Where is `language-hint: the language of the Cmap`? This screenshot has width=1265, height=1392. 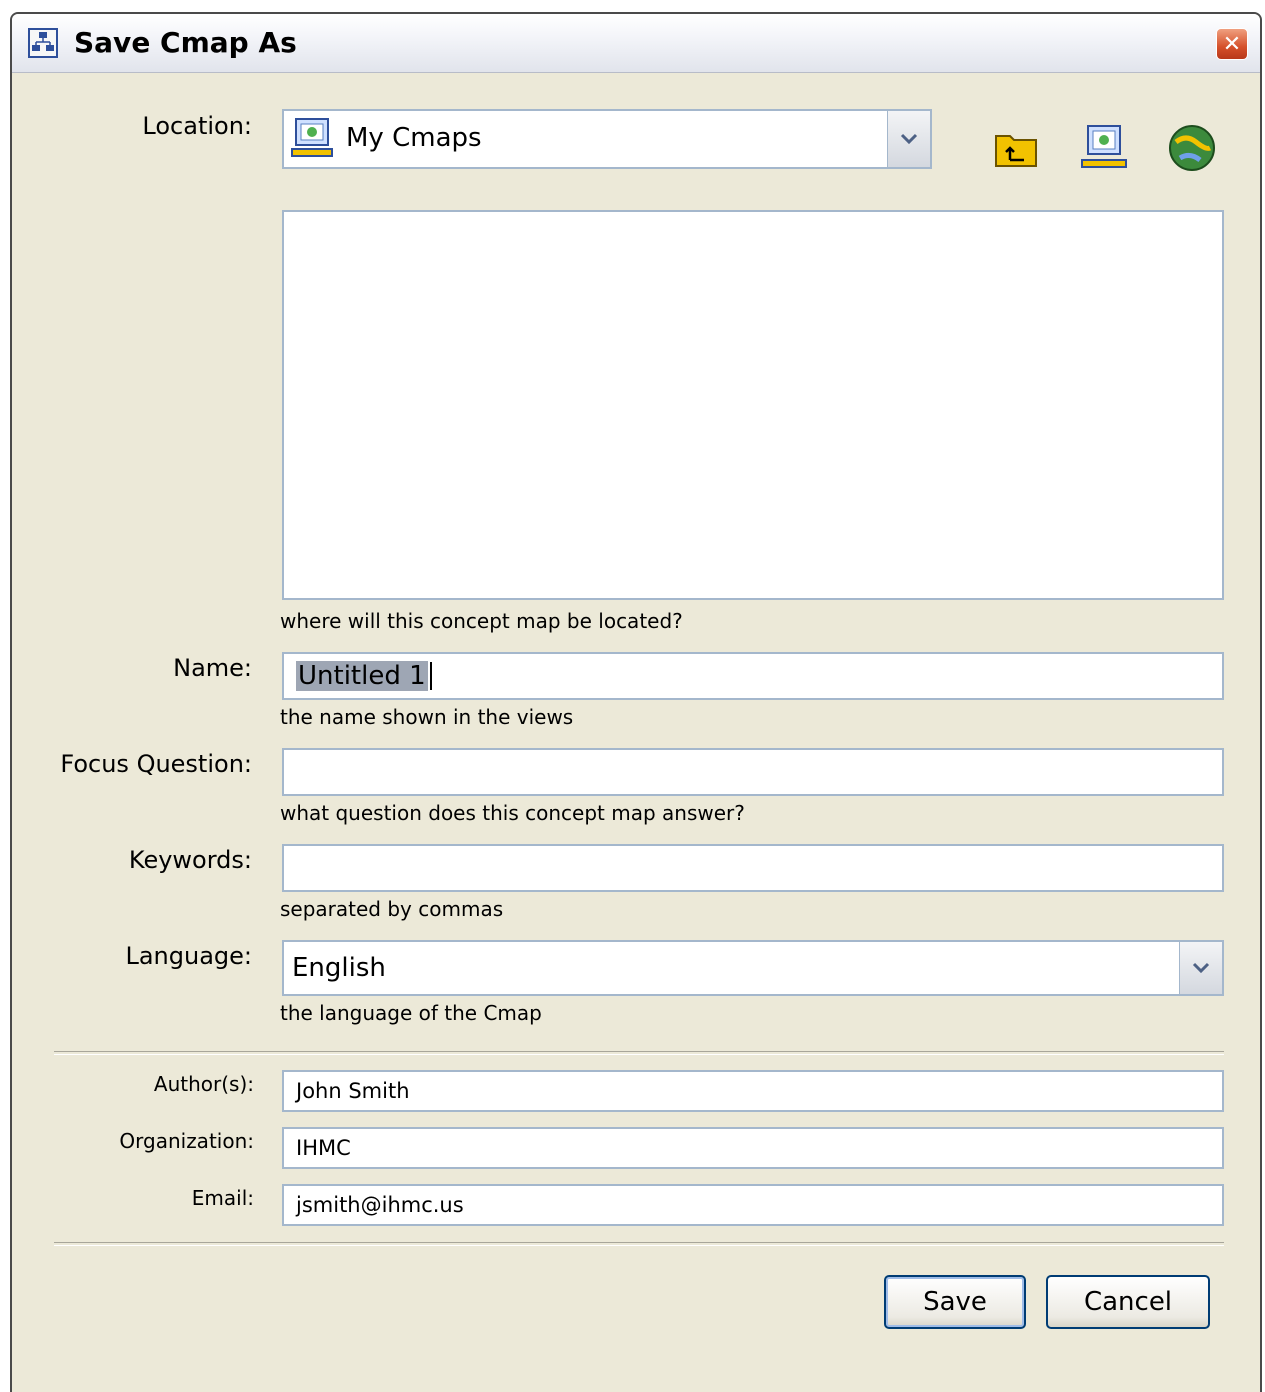 language-hint: the language of the Cmap is located at coordinates (411, 1013).